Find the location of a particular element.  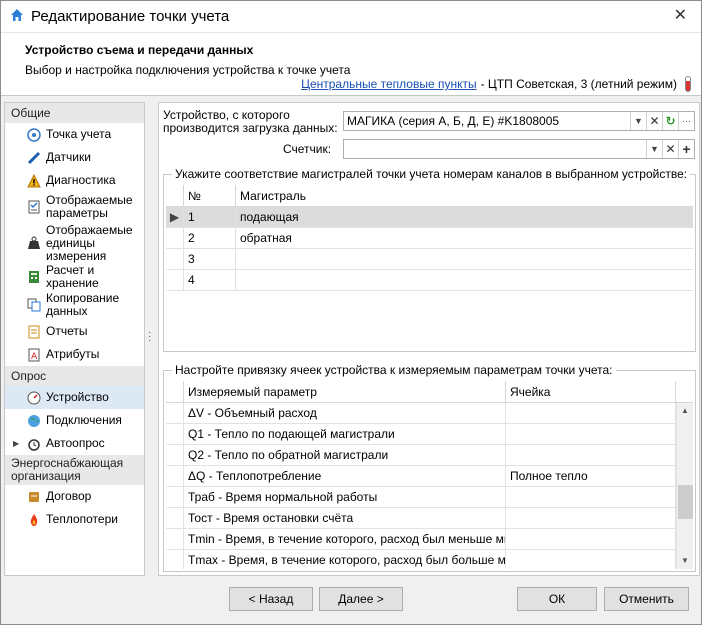

cell-num: 2 is located at coordinates (210, 238).